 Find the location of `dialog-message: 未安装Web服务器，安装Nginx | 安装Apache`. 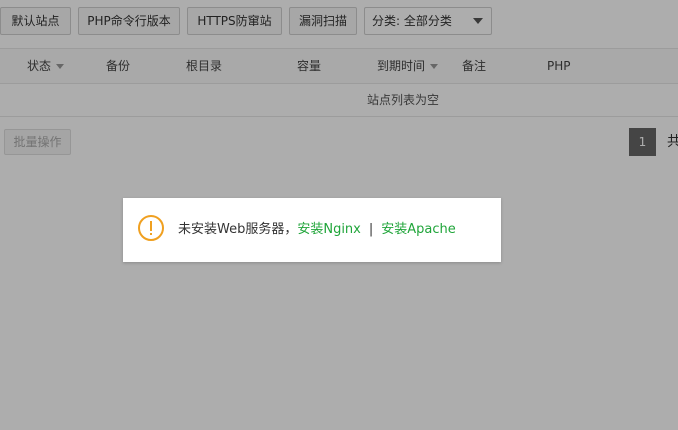

dialog-message: 未安装Web服务器，安装Nginx | 安装Apache is located at coordinates (317, 230).